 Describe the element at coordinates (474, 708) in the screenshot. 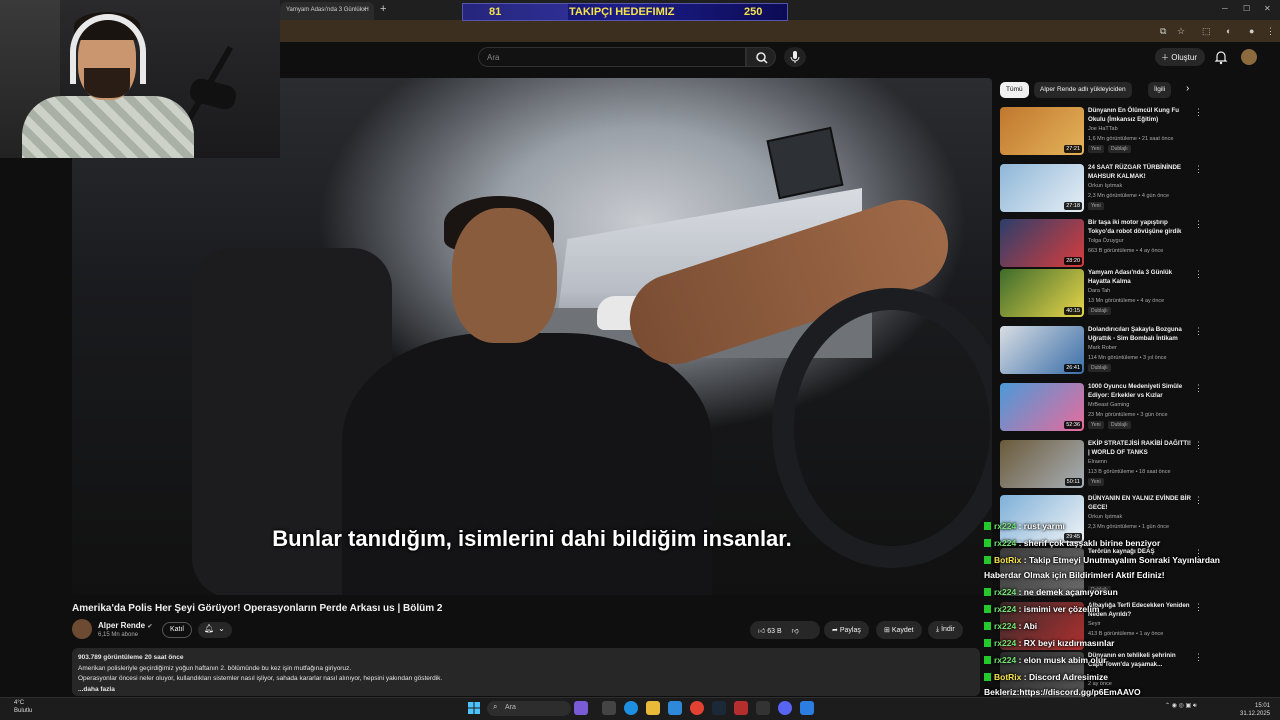

I see `start-menu-icon` at that location.